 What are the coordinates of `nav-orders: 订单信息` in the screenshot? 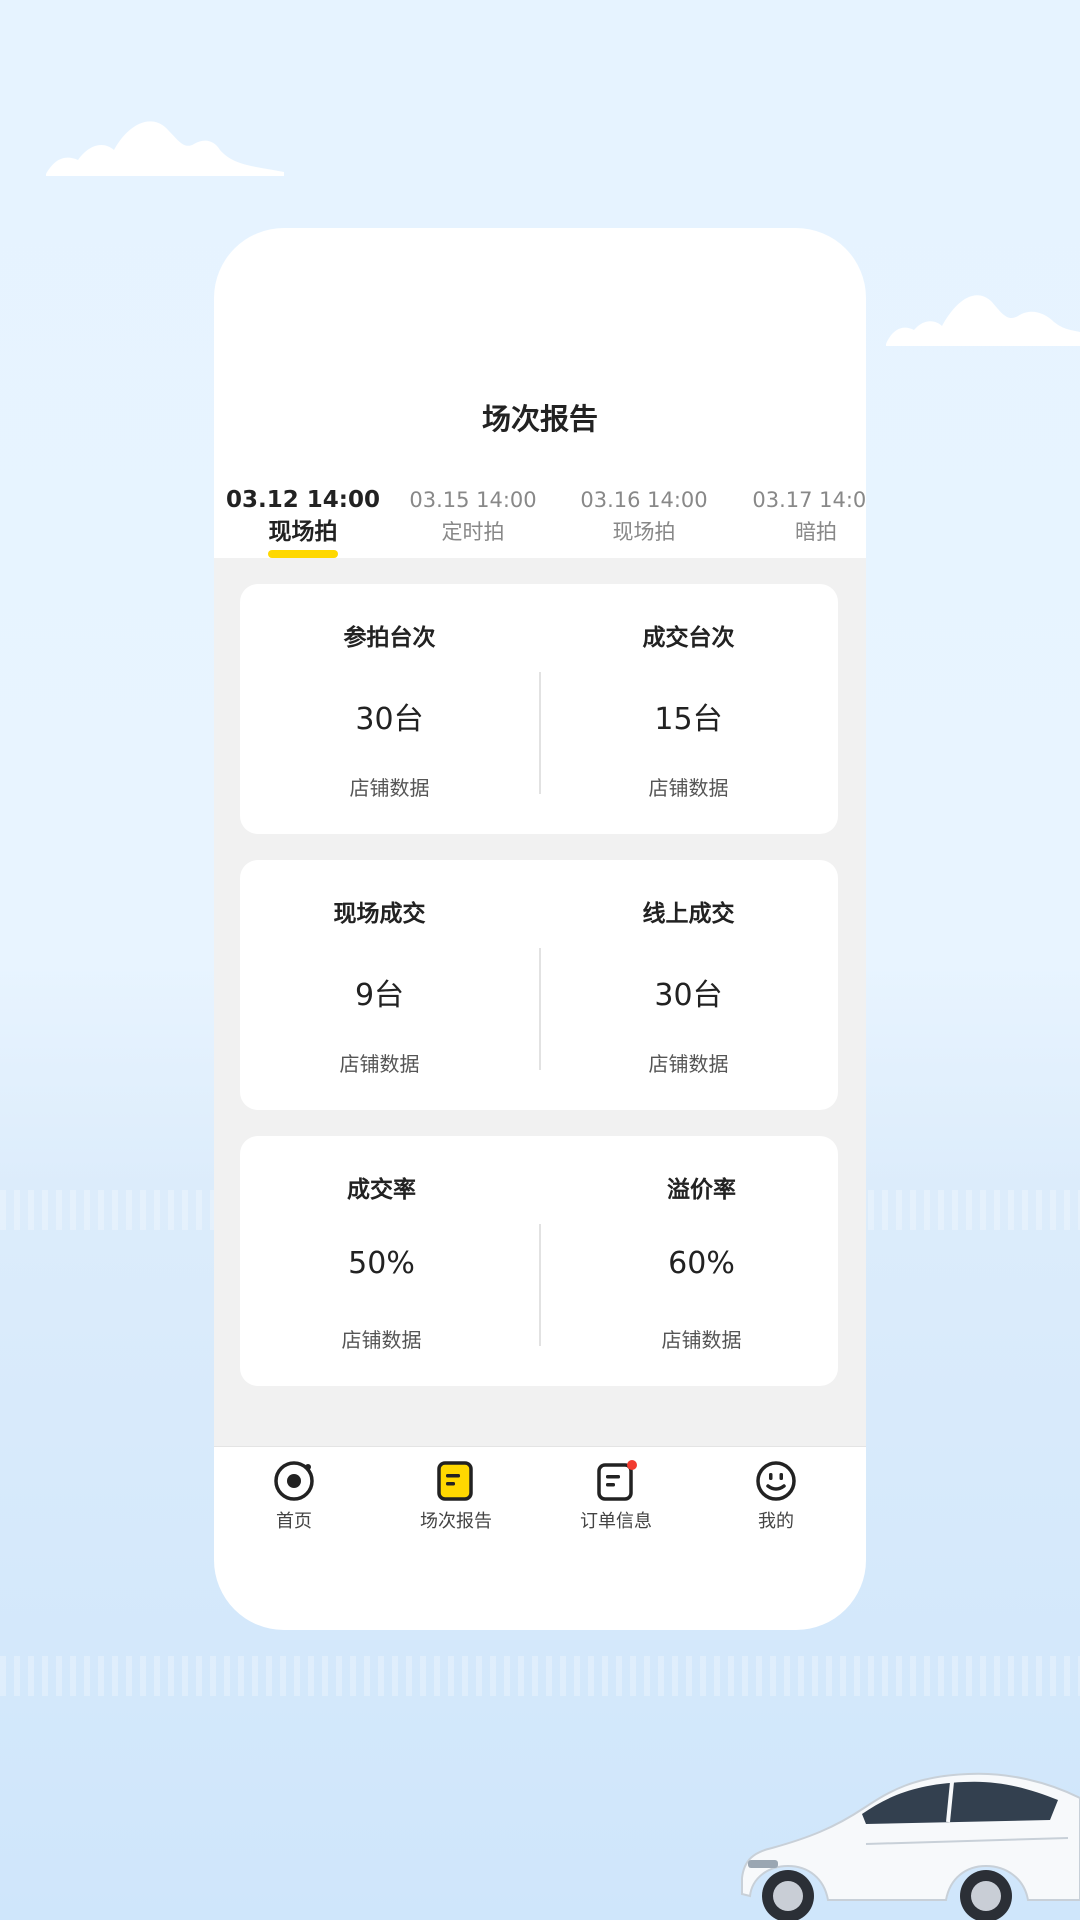 It's located at (616, 1496).